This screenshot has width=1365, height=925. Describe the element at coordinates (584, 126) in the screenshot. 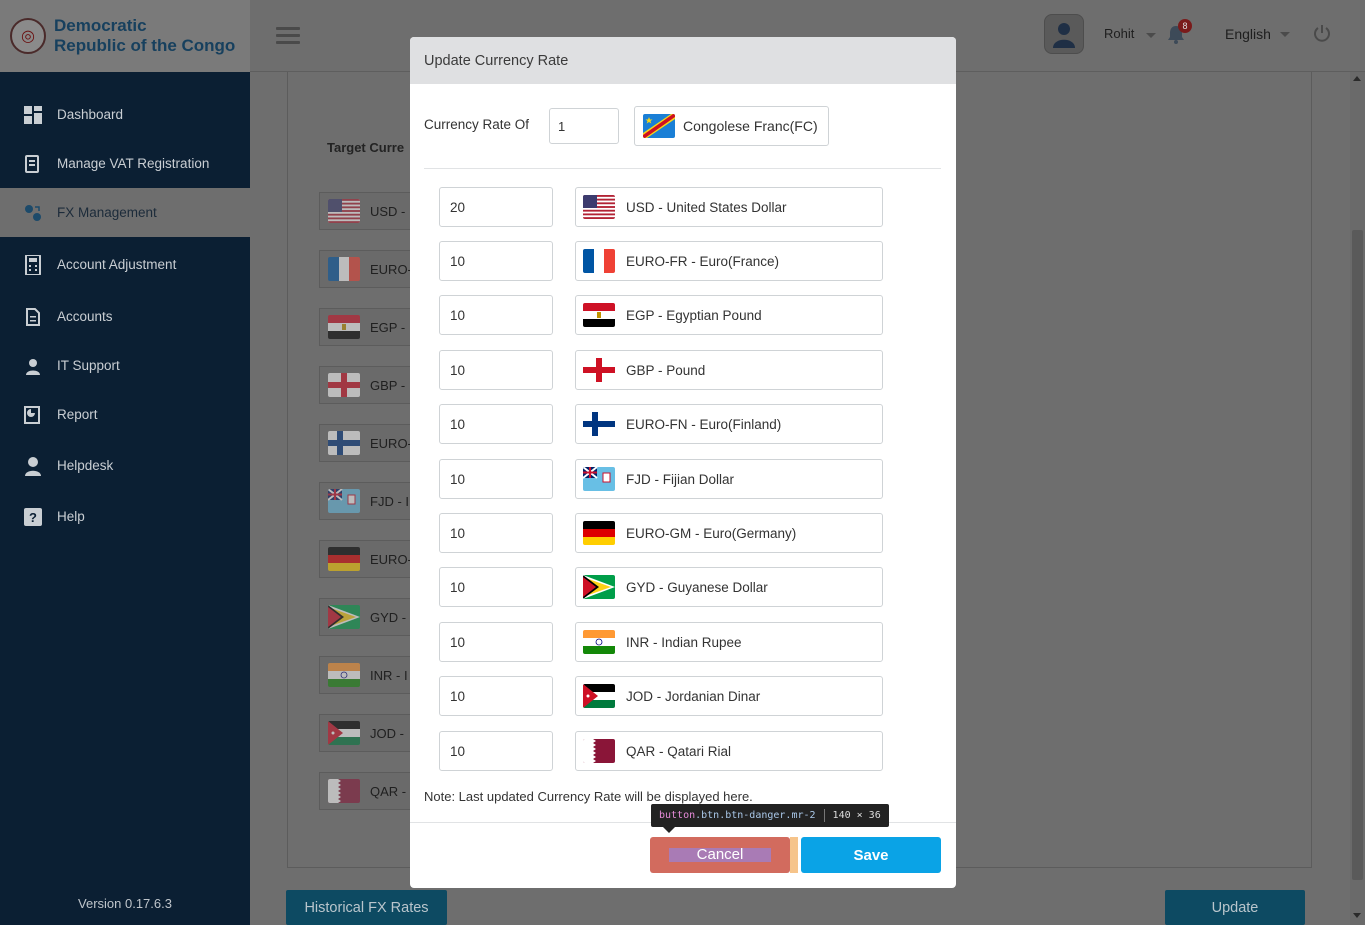

I see `base-amount-input` at that location.